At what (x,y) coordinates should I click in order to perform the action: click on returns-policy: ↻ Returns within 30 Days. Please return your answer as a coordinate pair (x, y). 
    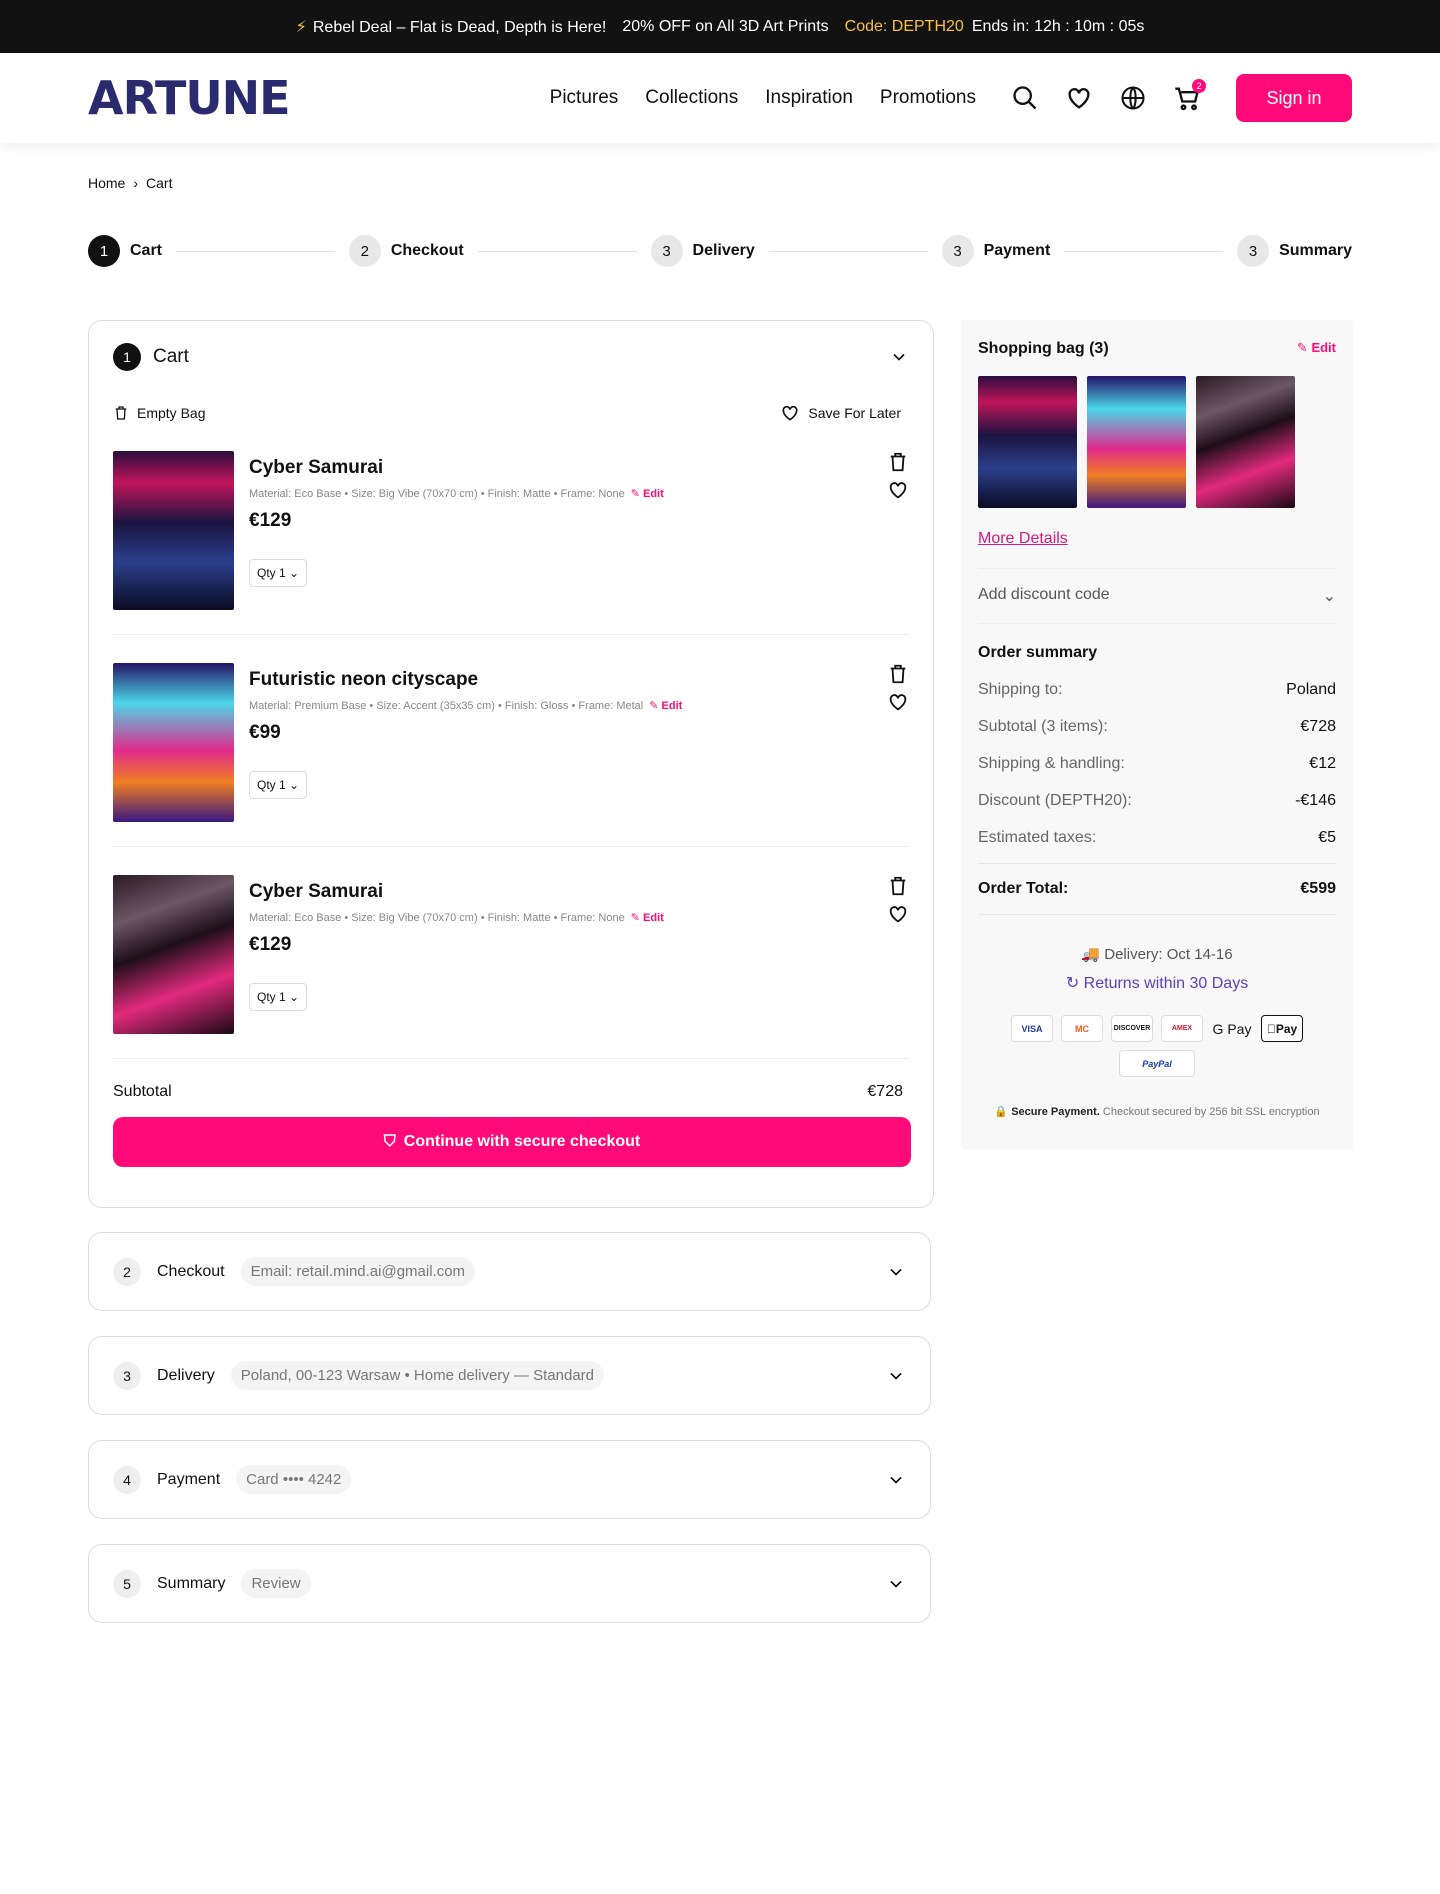
    Looking at the image, I should click on (1157, 983).